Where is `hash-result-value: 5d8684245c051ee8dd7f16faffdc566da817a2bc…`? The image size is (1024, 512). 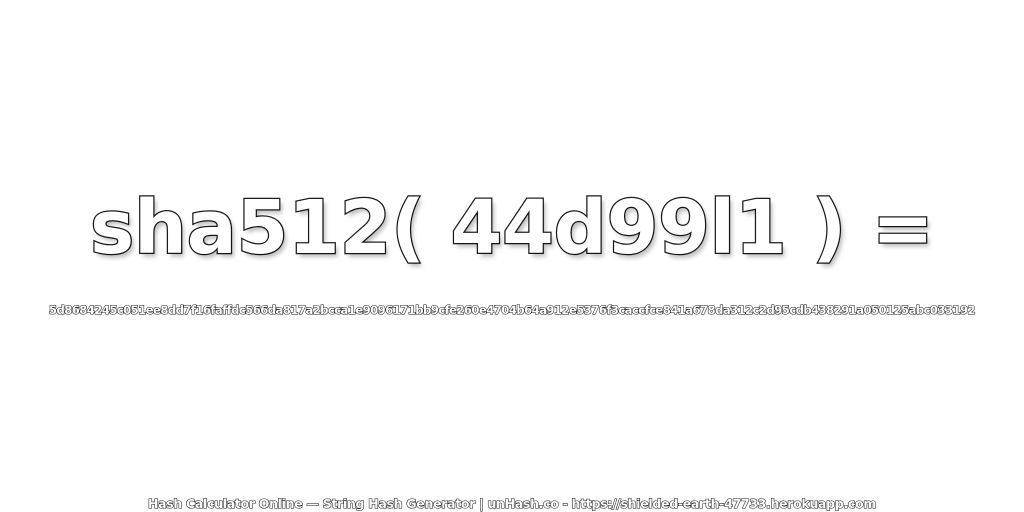 hash-result-value: 5d8684245c051ee8dd7f16faffdc566da817a2bc… is located at coordinates (512, 309).